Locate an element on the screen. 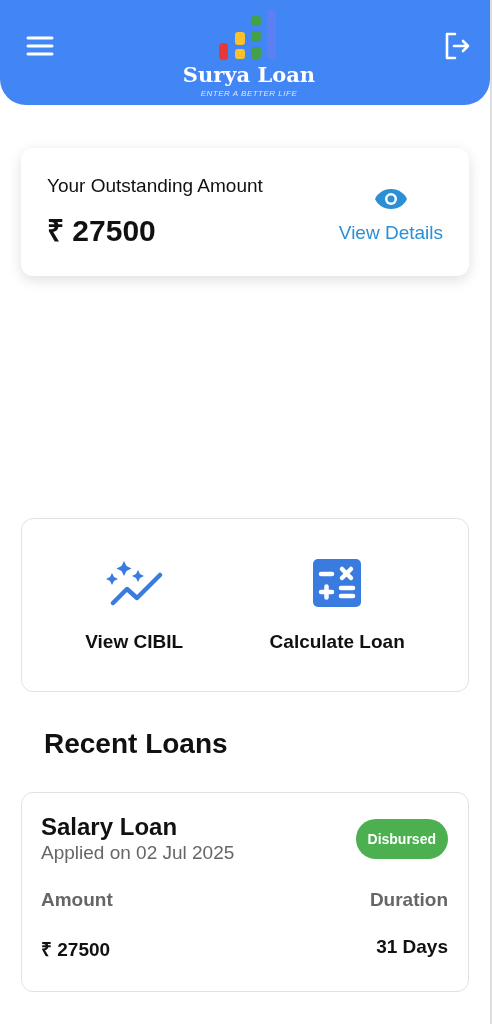  amount-label: Amount is located at coordinates (77, 900).